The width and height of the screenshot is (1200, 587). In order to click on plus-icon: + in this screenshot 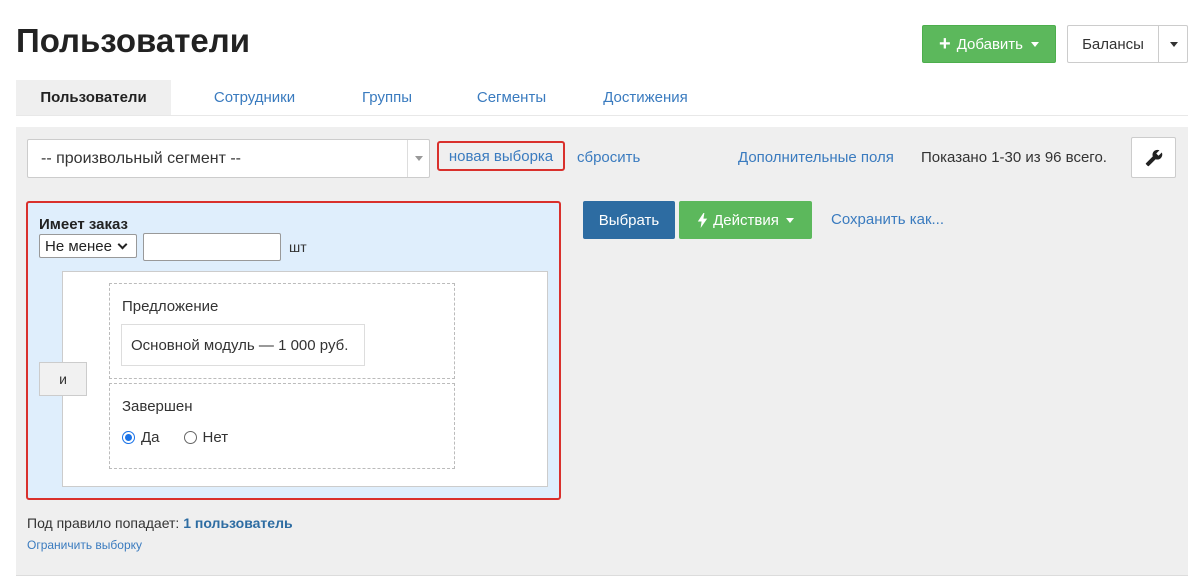, I will do `click(945, 44)`.